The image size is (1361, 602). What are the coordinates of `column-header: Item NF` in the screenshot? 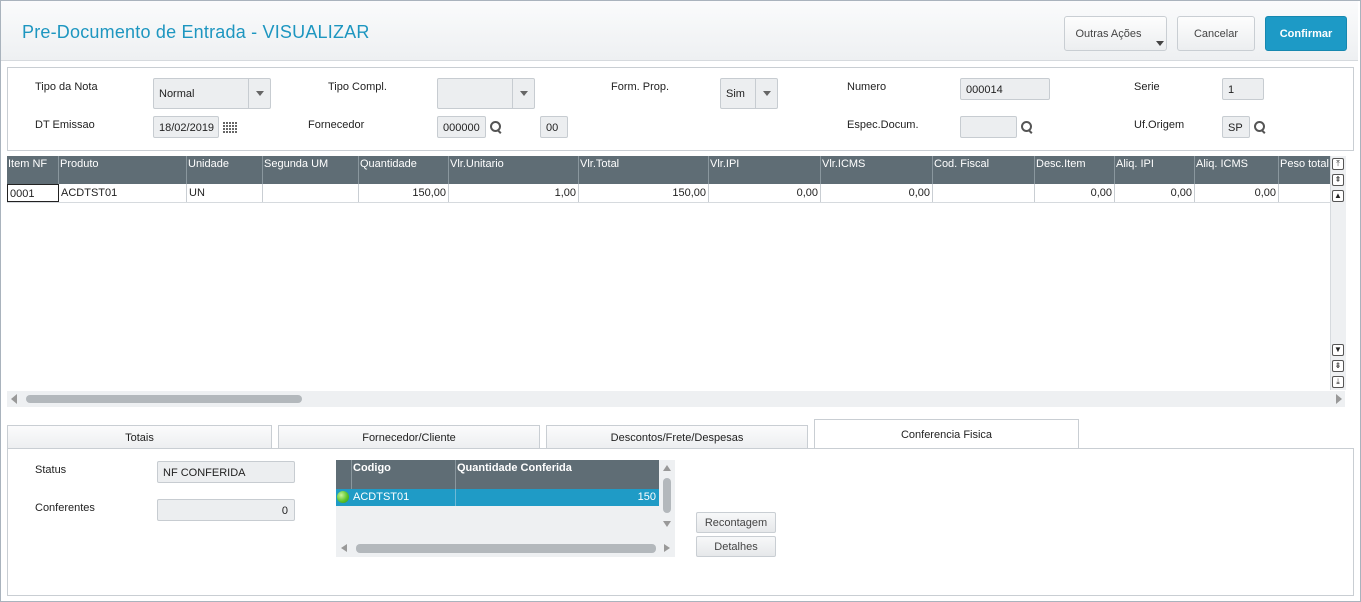 It's located at (33, 170).